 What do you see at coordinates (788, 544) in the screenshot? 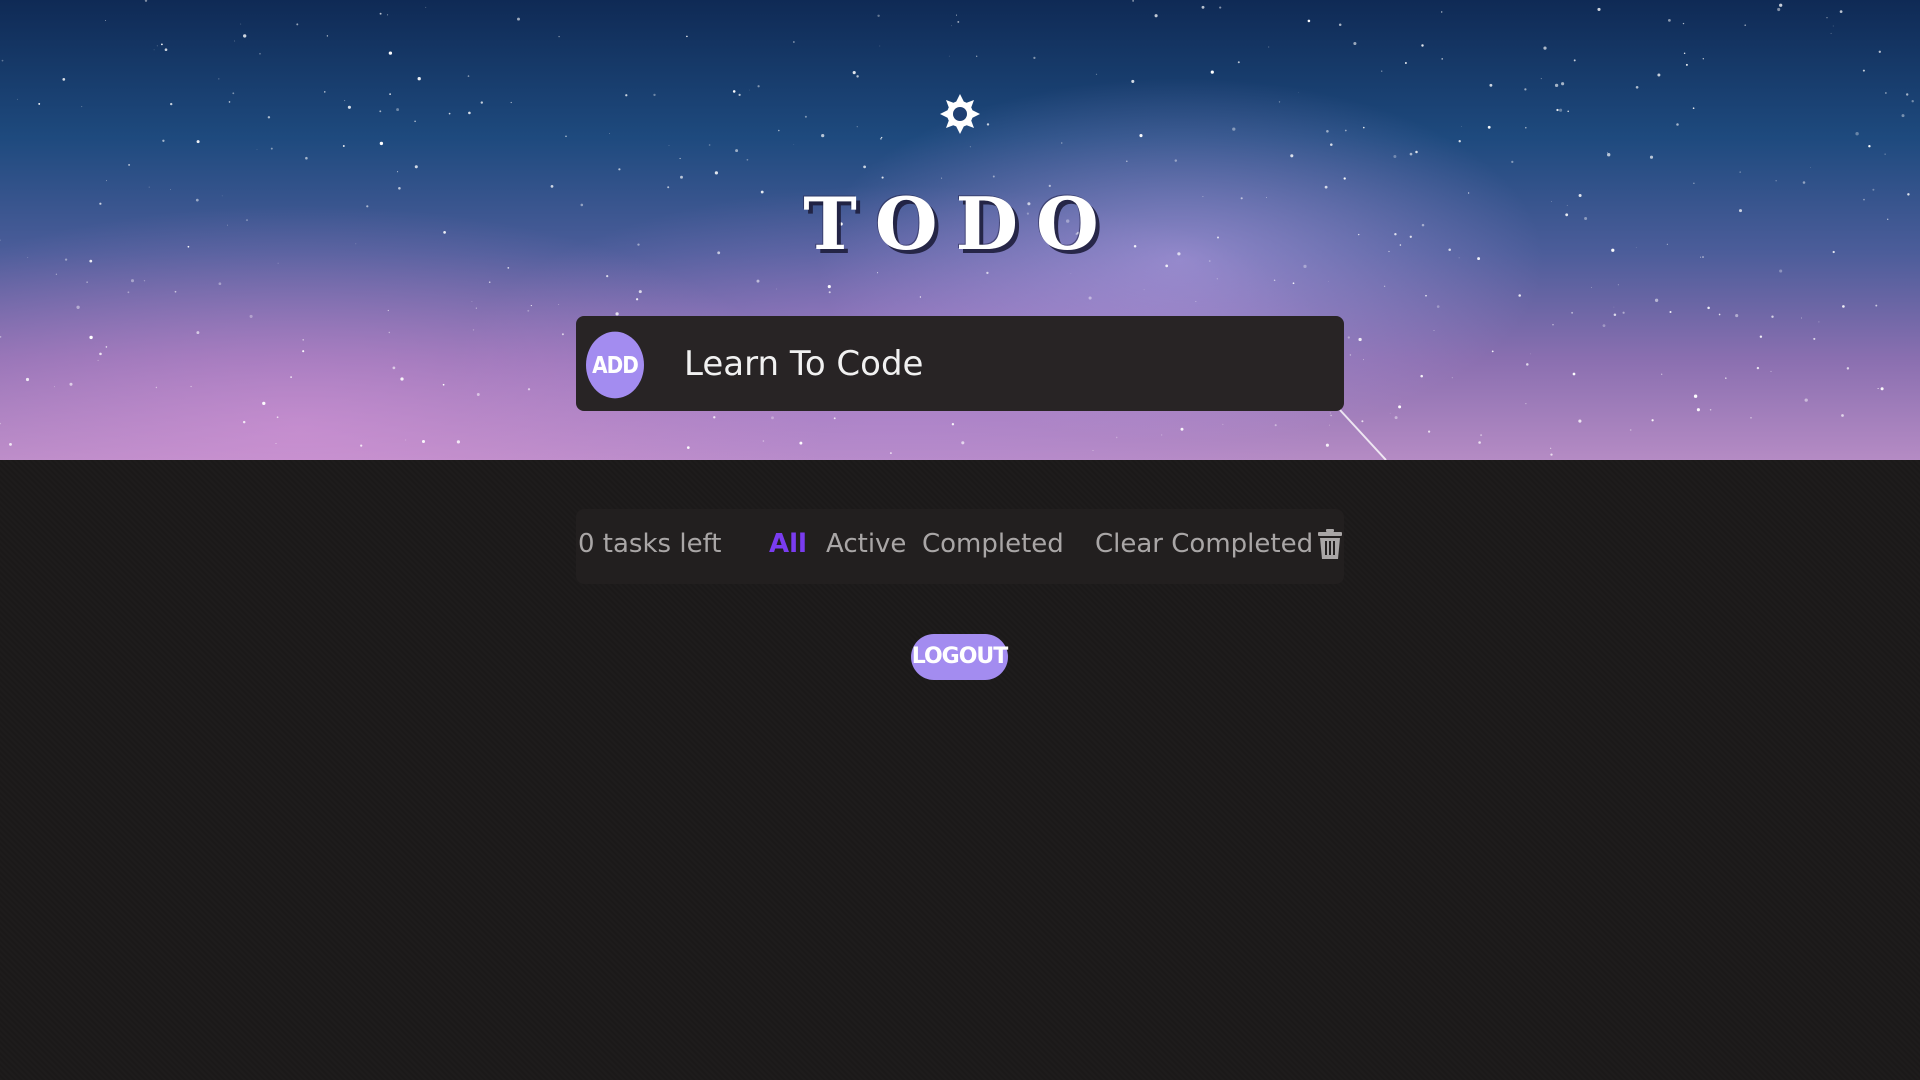
I see `filter-all: All` at bounding box center [788, 544].